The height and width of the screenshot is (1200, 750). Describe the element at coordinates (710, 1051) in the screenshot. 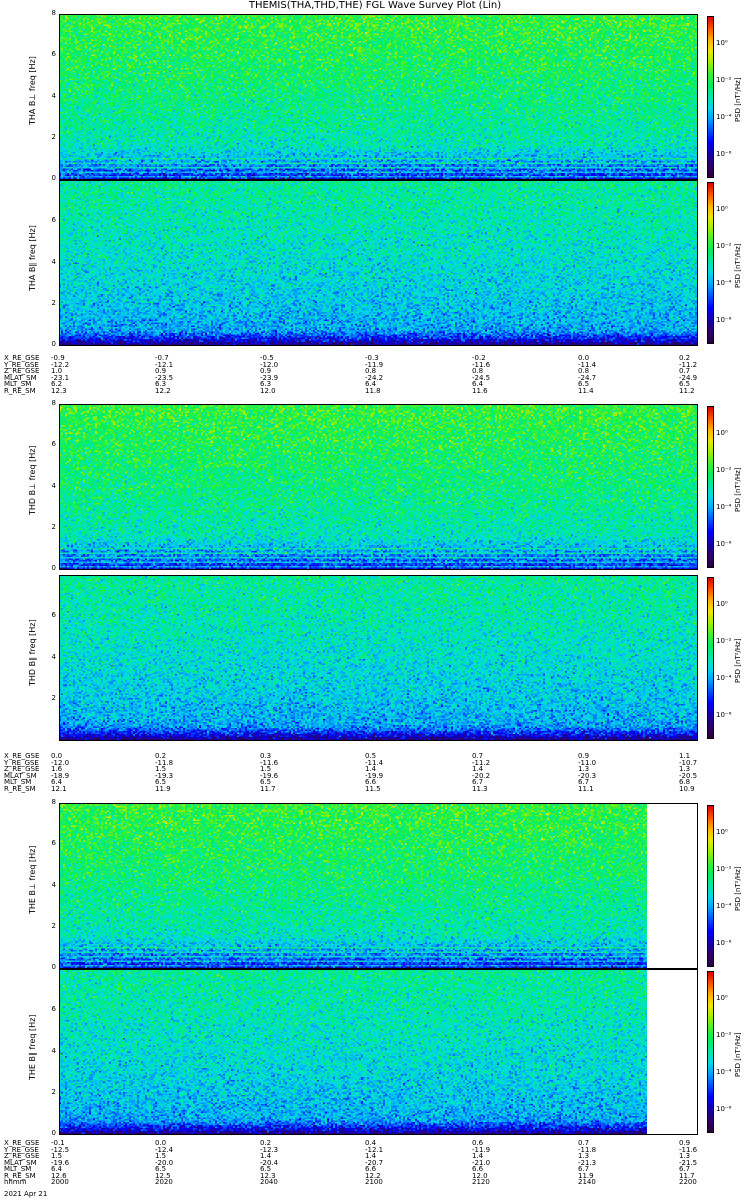

I see `colorbar-the_bpar` at that location.